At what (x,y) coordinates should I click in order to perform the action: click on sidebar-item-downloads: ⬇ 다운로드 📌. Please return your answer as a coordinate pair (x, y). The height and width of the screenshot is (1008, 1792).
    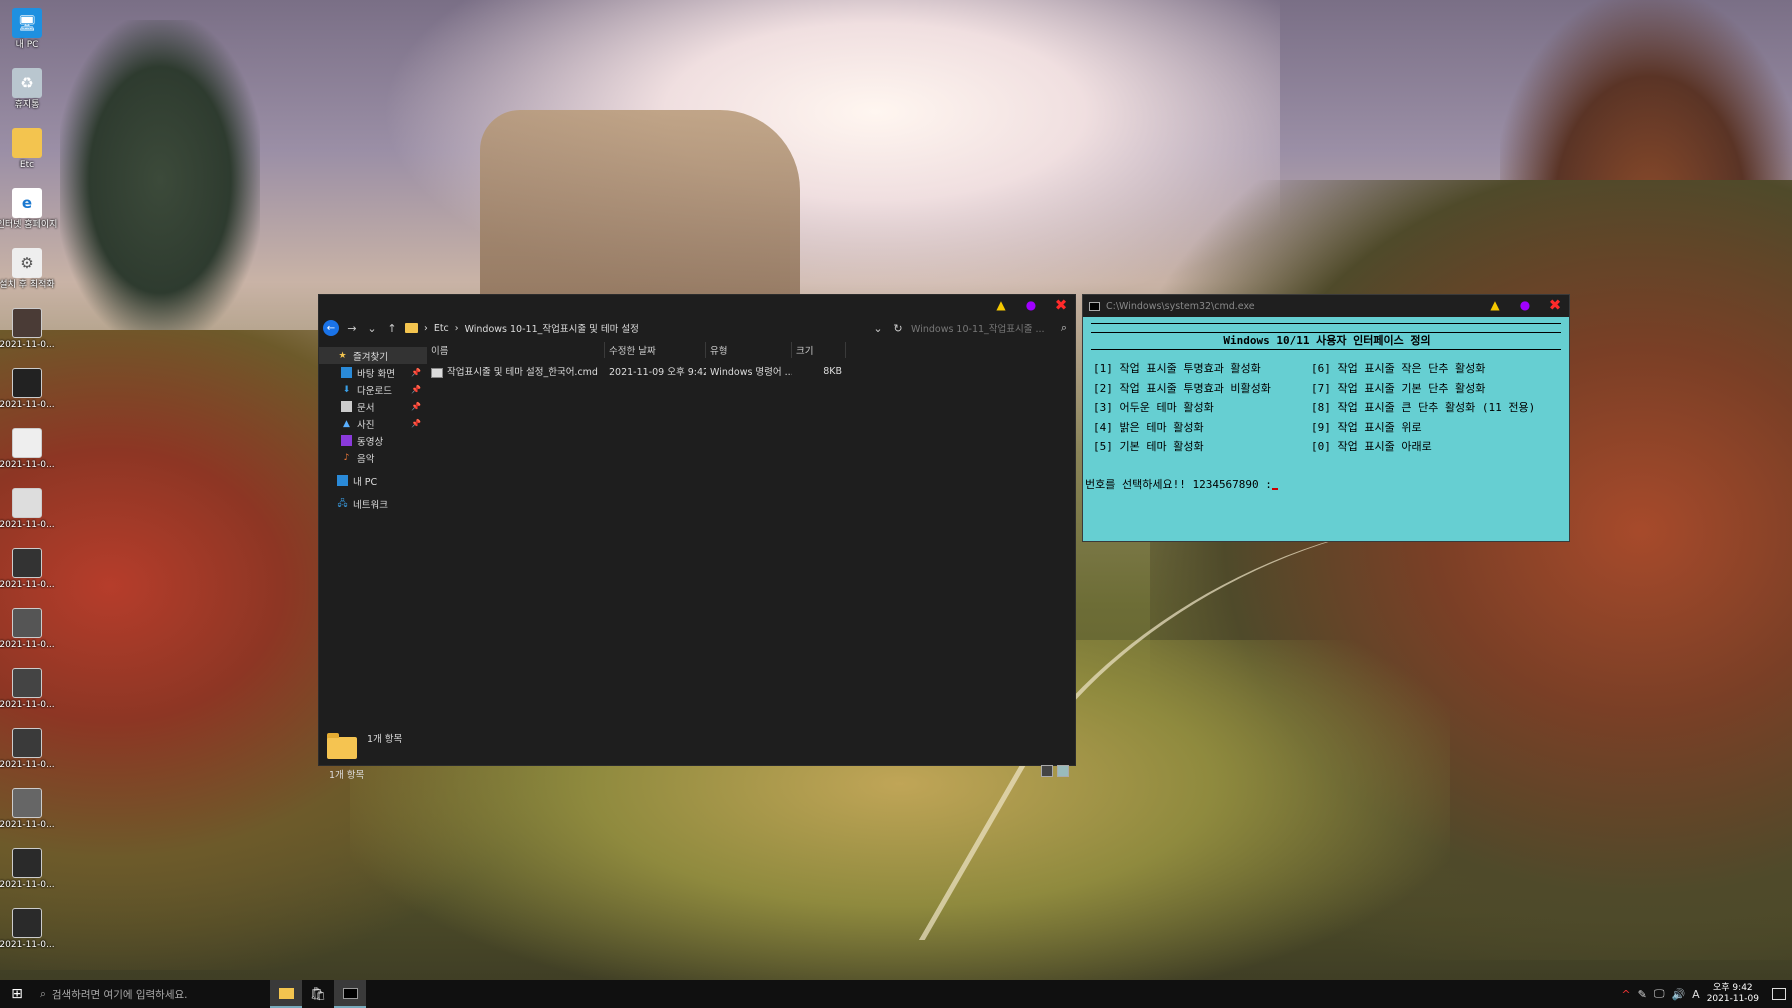
    Looking at the image, I should click on (373, 389).